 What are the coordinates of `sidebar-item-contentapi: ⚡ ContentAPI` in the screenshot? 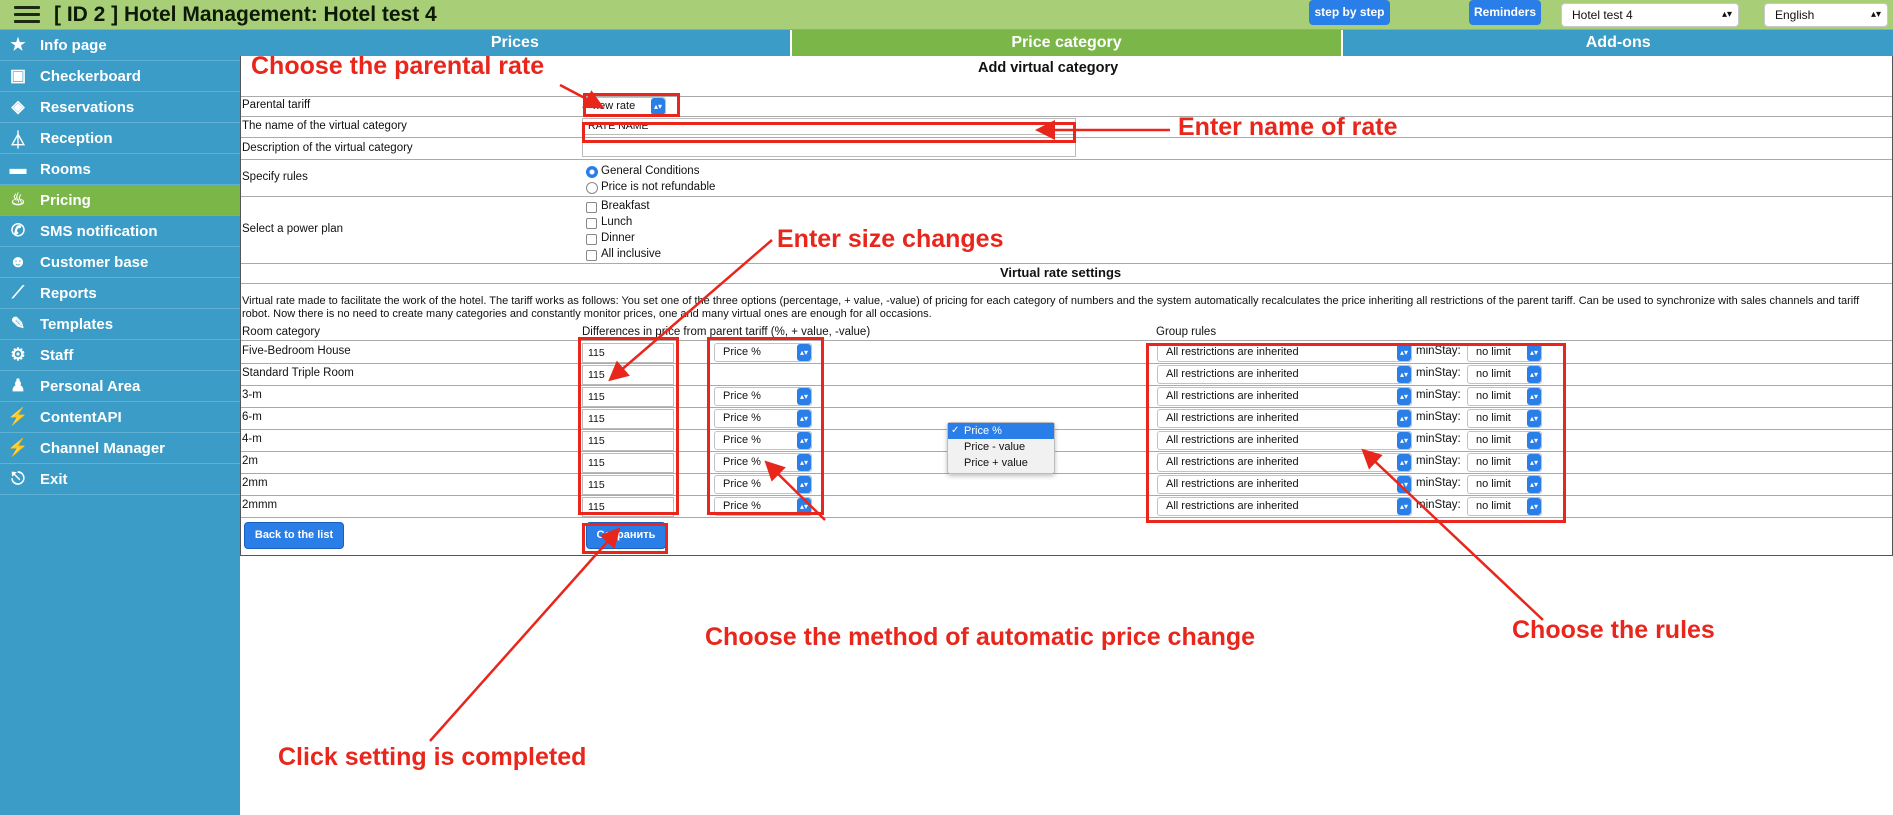 It's located at (120, 417).